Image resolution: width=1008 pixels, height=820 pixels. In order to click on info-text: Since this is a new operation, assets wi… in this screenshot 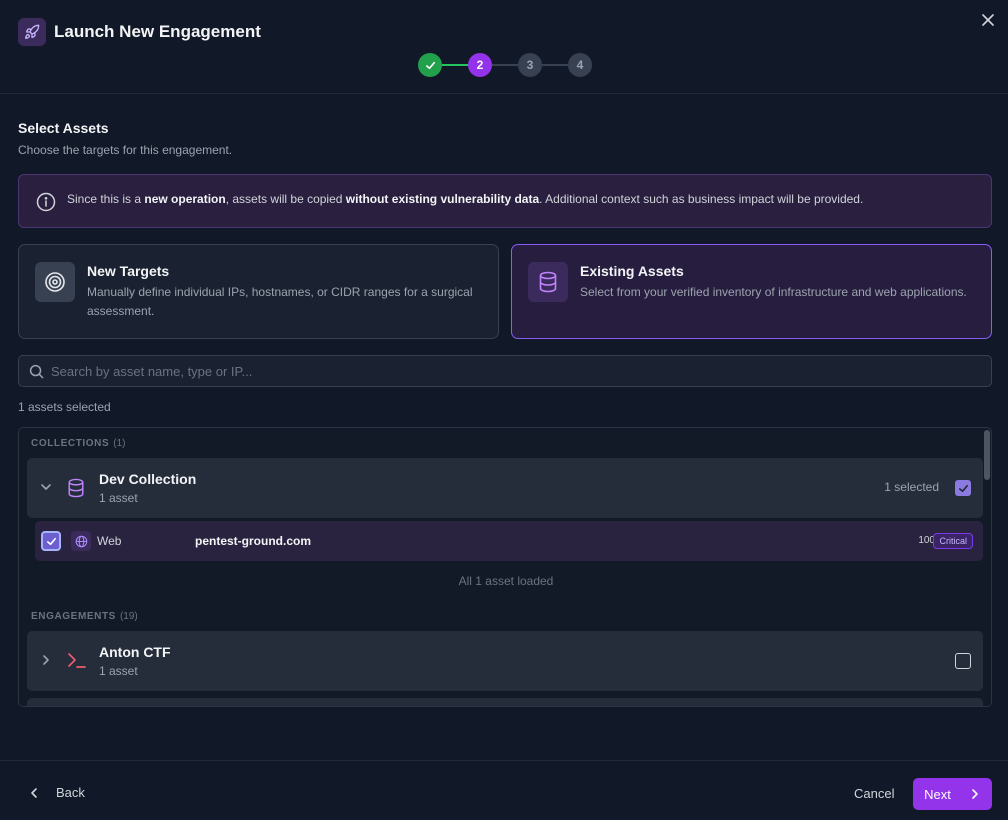, I will do `click(465, 199)`.